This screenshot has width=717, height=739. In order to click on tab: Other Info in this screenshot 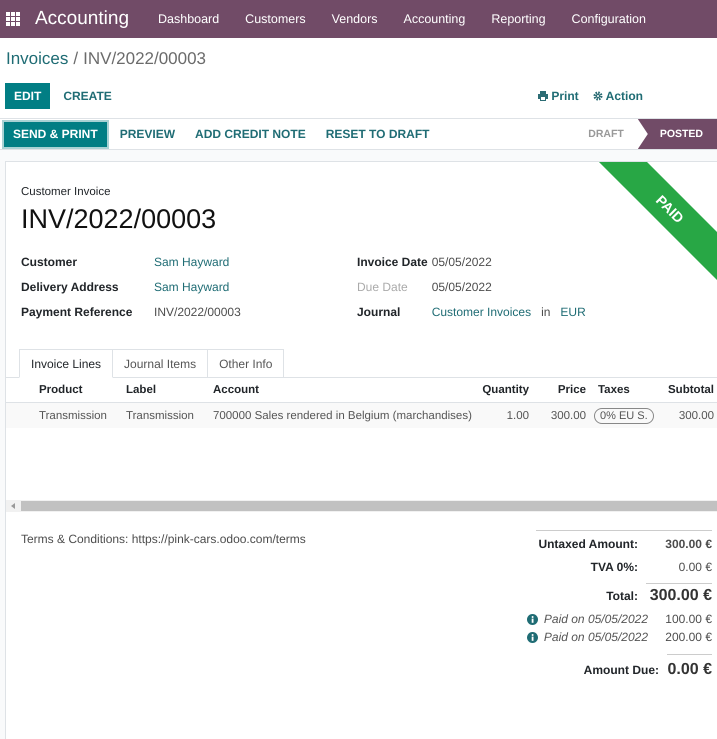, I will do `click(246, 363)`.